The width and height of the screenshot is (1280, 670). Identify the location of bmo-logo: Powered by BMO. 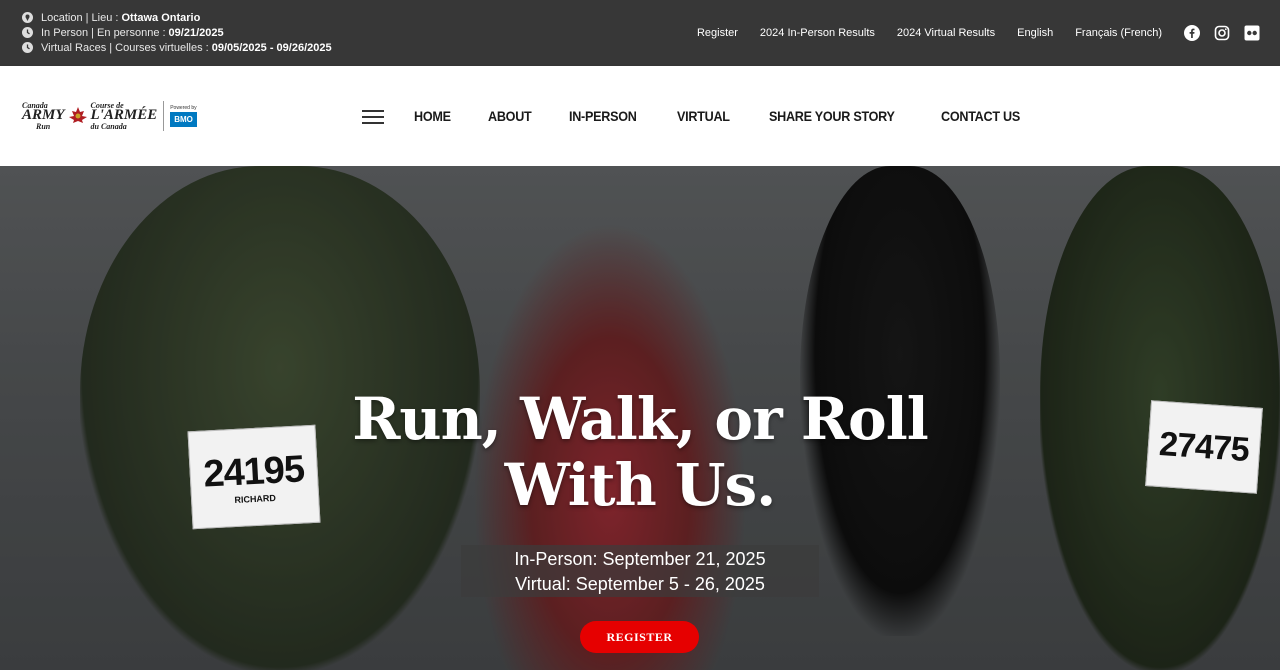
(183, 116).